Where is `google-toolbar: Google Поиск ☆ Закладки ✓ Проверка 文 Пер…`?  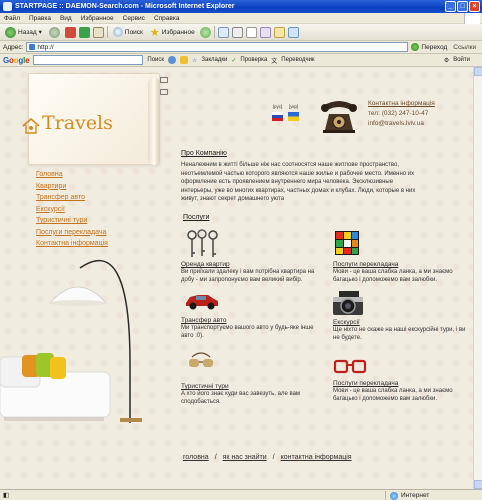
google-toolbar: Google Поиск ☆ Закладки ✓ Проверка 文 Пер… is located at coordinates (241, 60).